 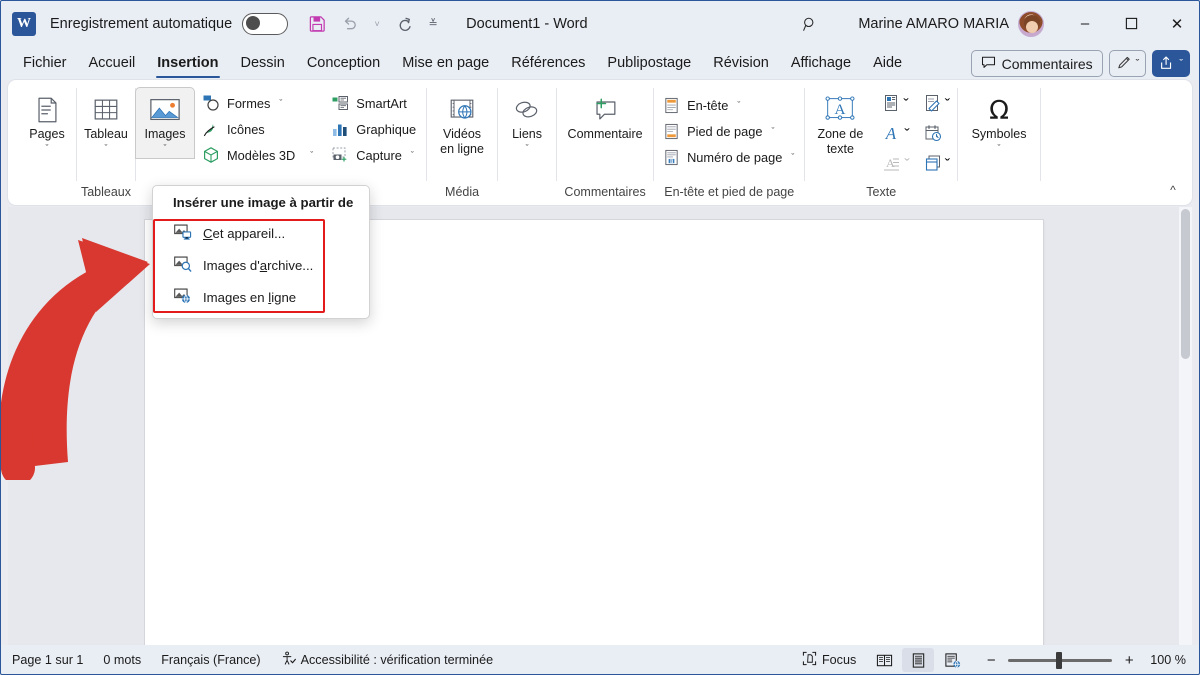 I want to click on 3d-models-button: Modèles 3D ˇ, so click(x=258, y=155).